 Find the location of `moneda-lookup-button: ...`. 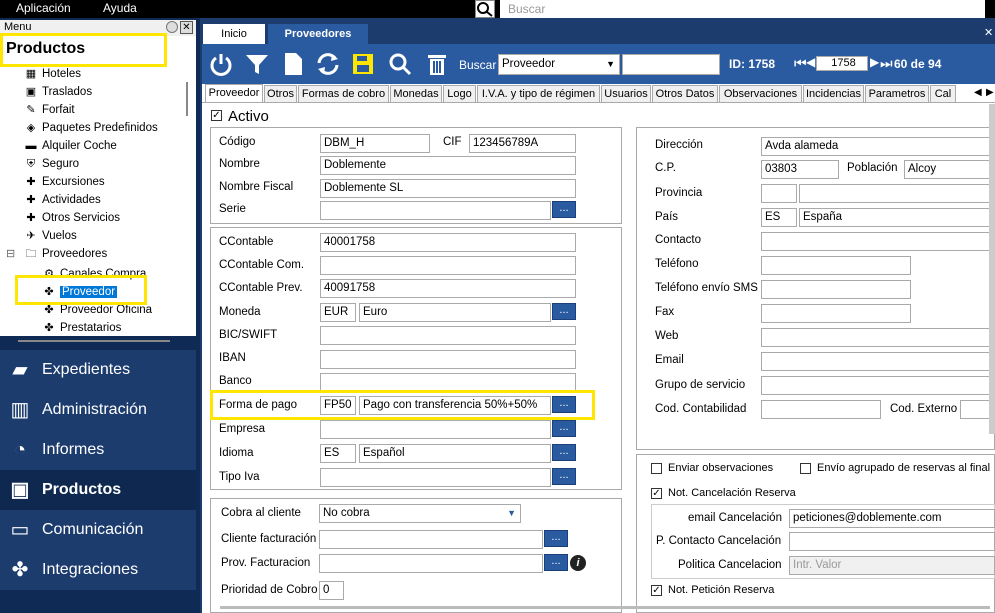

moneda-lookup-button: ... is located at coordinates (564, 311).